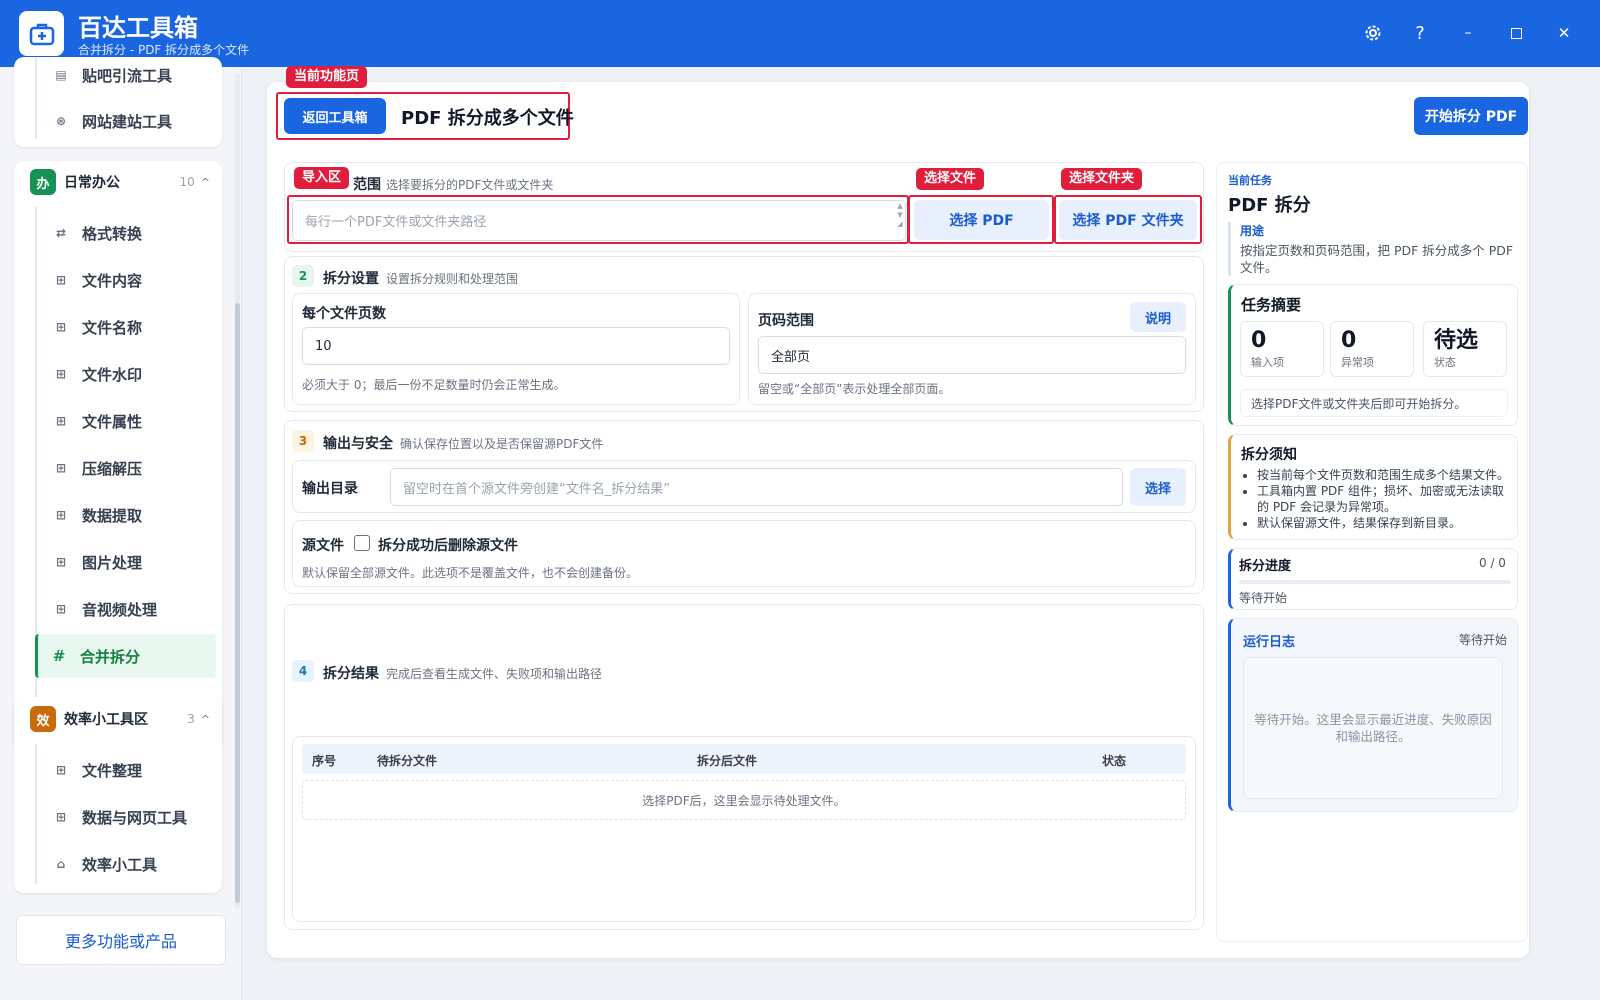 The height and width of the screenshot is (1000, 1600). Describe the element at coordinates (120, 864) in the screenshot. I see `sidebar-item-label: 效率小工具` at that location.